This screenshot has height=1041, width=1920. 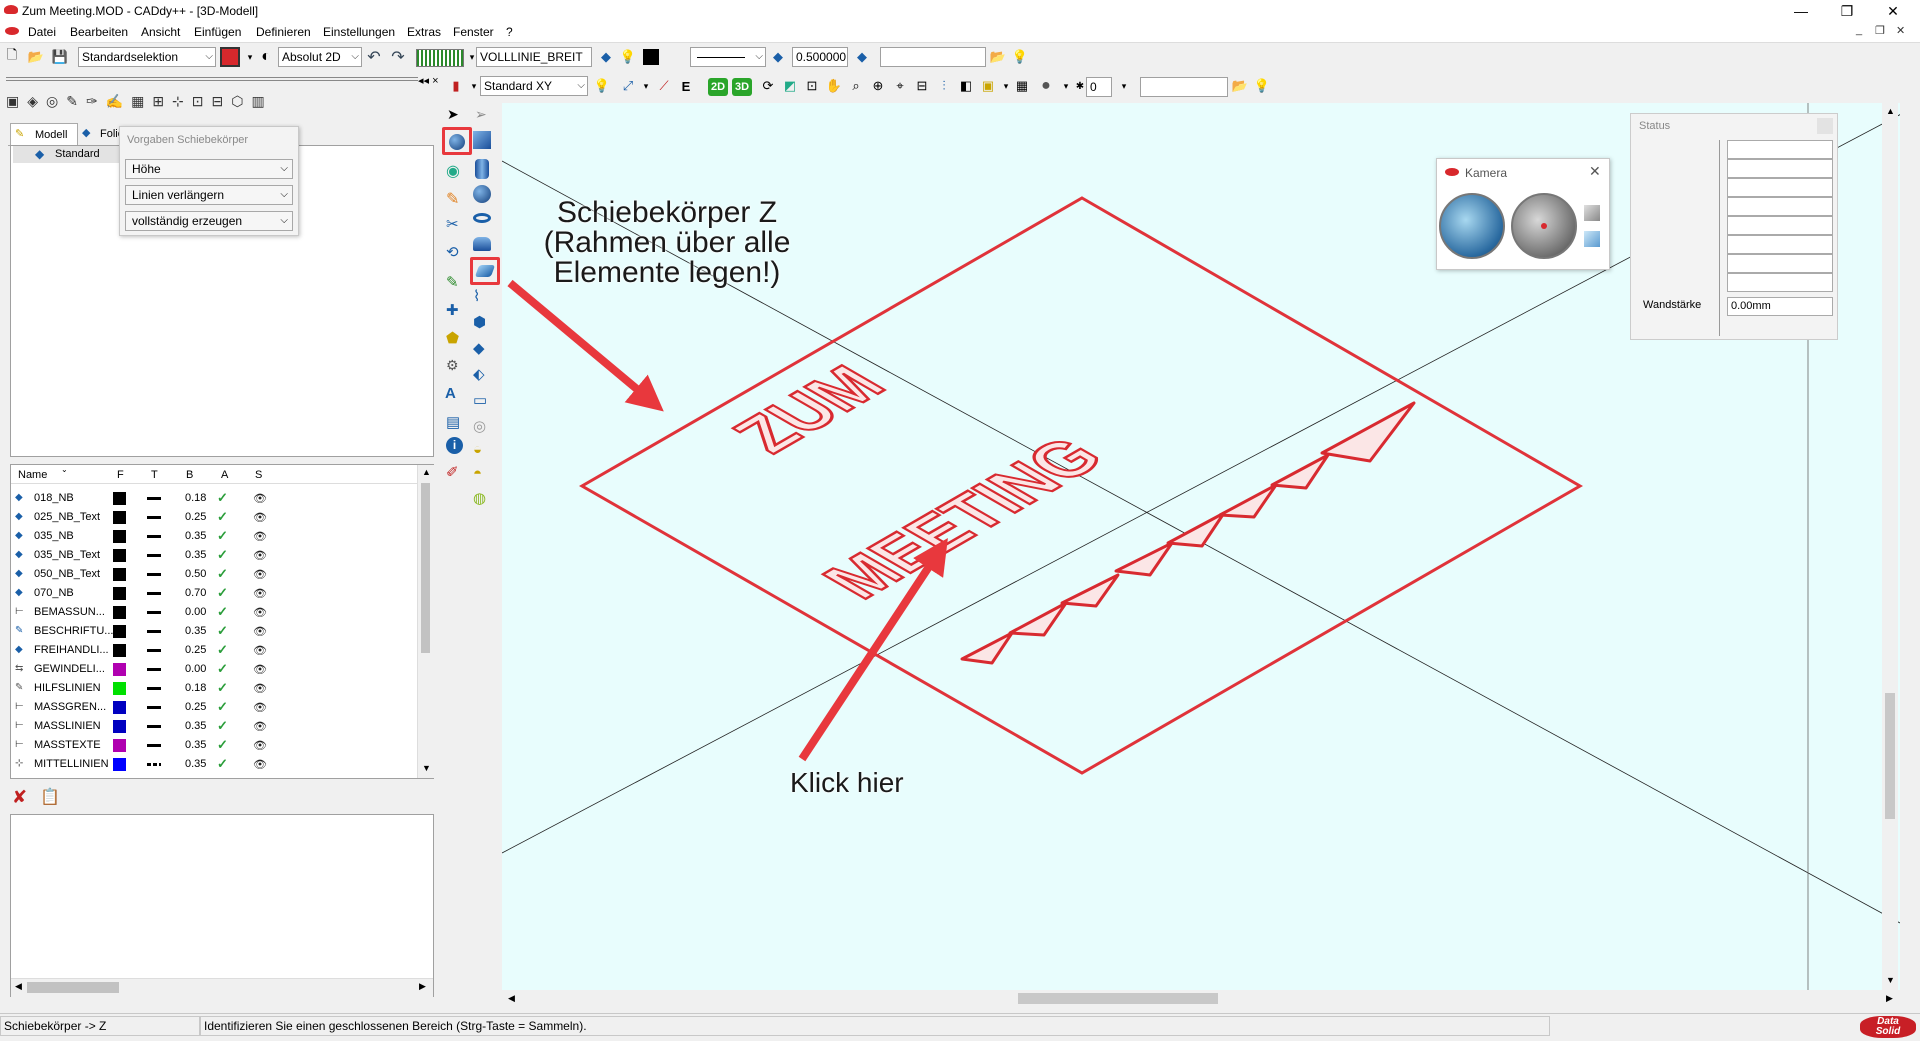 What do you see at coordinates (36, 57) in the screenshot?
I see `open-folder-icon: 📂` at bounding box center [36, 57].